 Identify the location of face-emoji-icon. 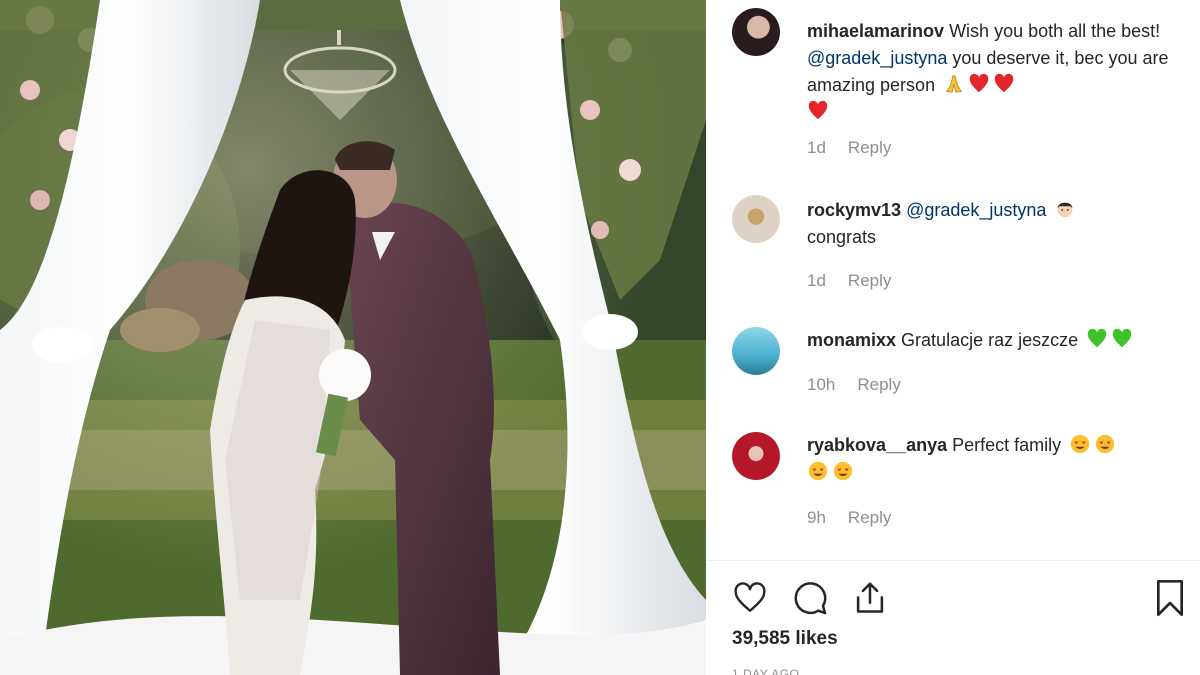
(1065, 210).